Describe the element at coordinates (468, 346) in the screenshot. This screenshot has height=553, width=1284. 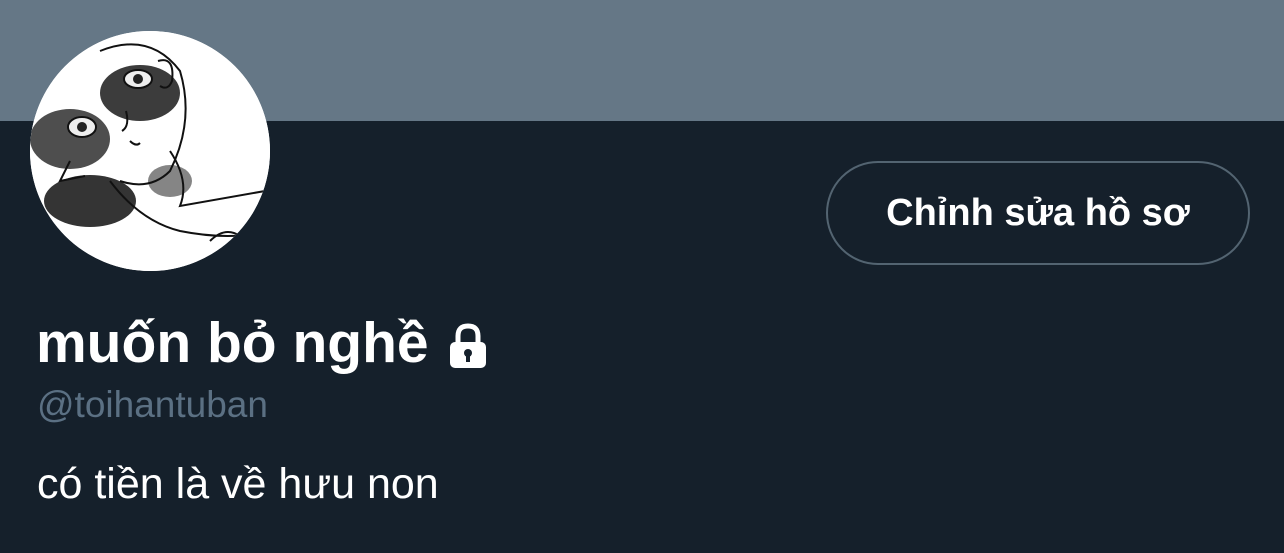
I see `lock-icon` at that location.